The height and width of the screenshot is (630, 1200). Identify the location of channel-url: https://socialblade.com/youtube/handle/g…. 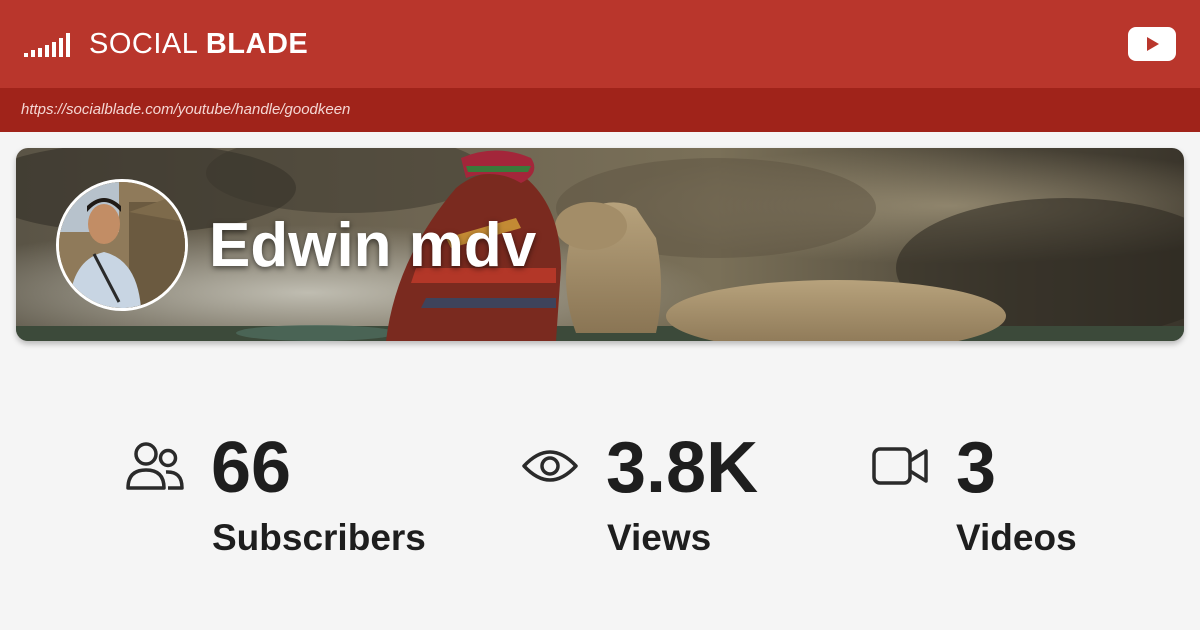
(185, 110).